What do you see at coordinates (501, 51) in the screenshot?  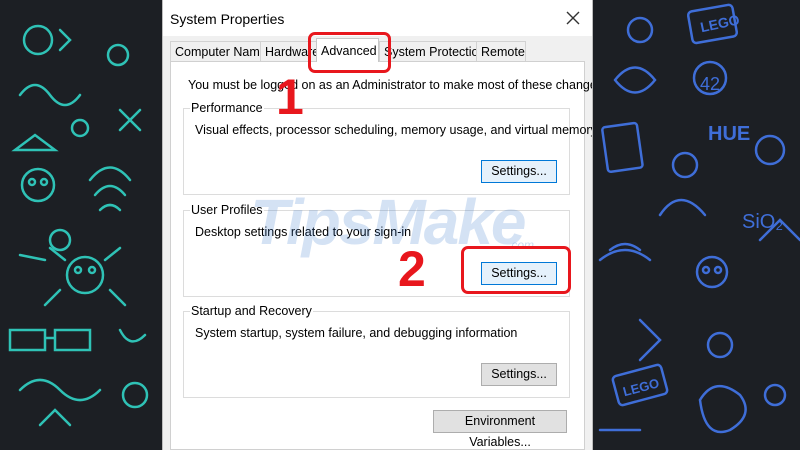 I see `tab-remote: Remote` at bounding box center [501, 51].